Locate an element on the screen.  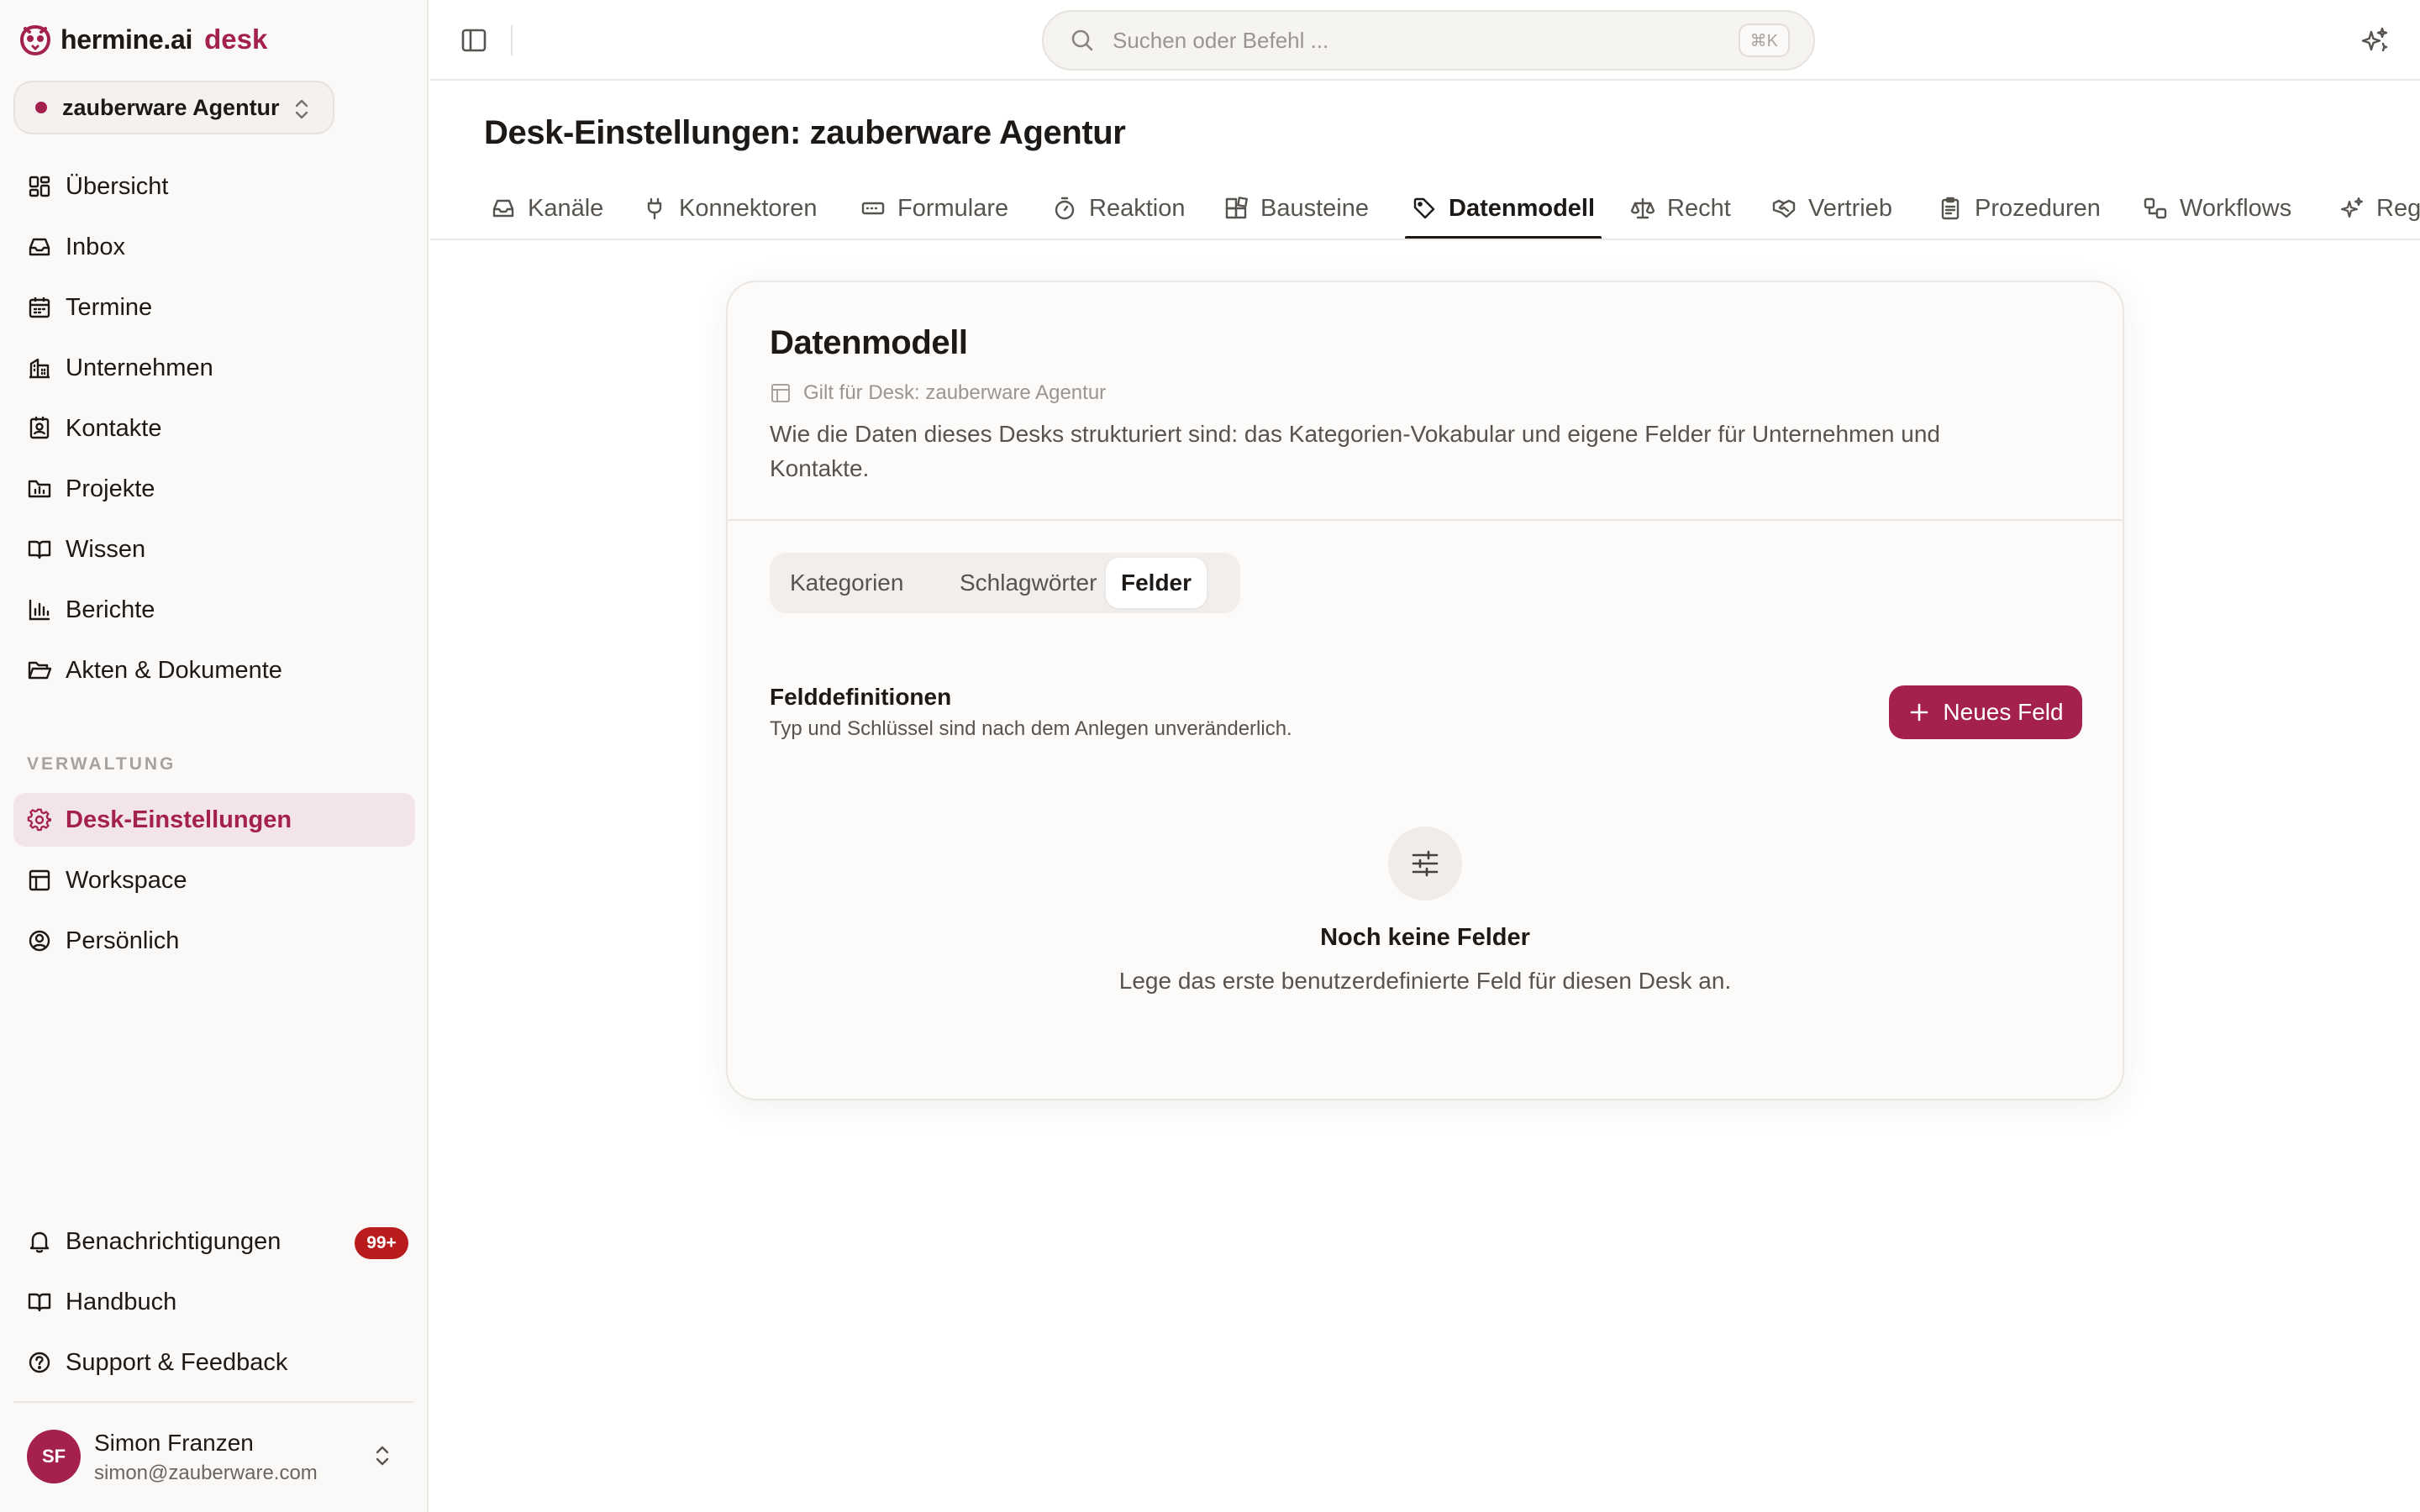
brand-logo: hermine.ai desk is located at coordinates (142, 39).